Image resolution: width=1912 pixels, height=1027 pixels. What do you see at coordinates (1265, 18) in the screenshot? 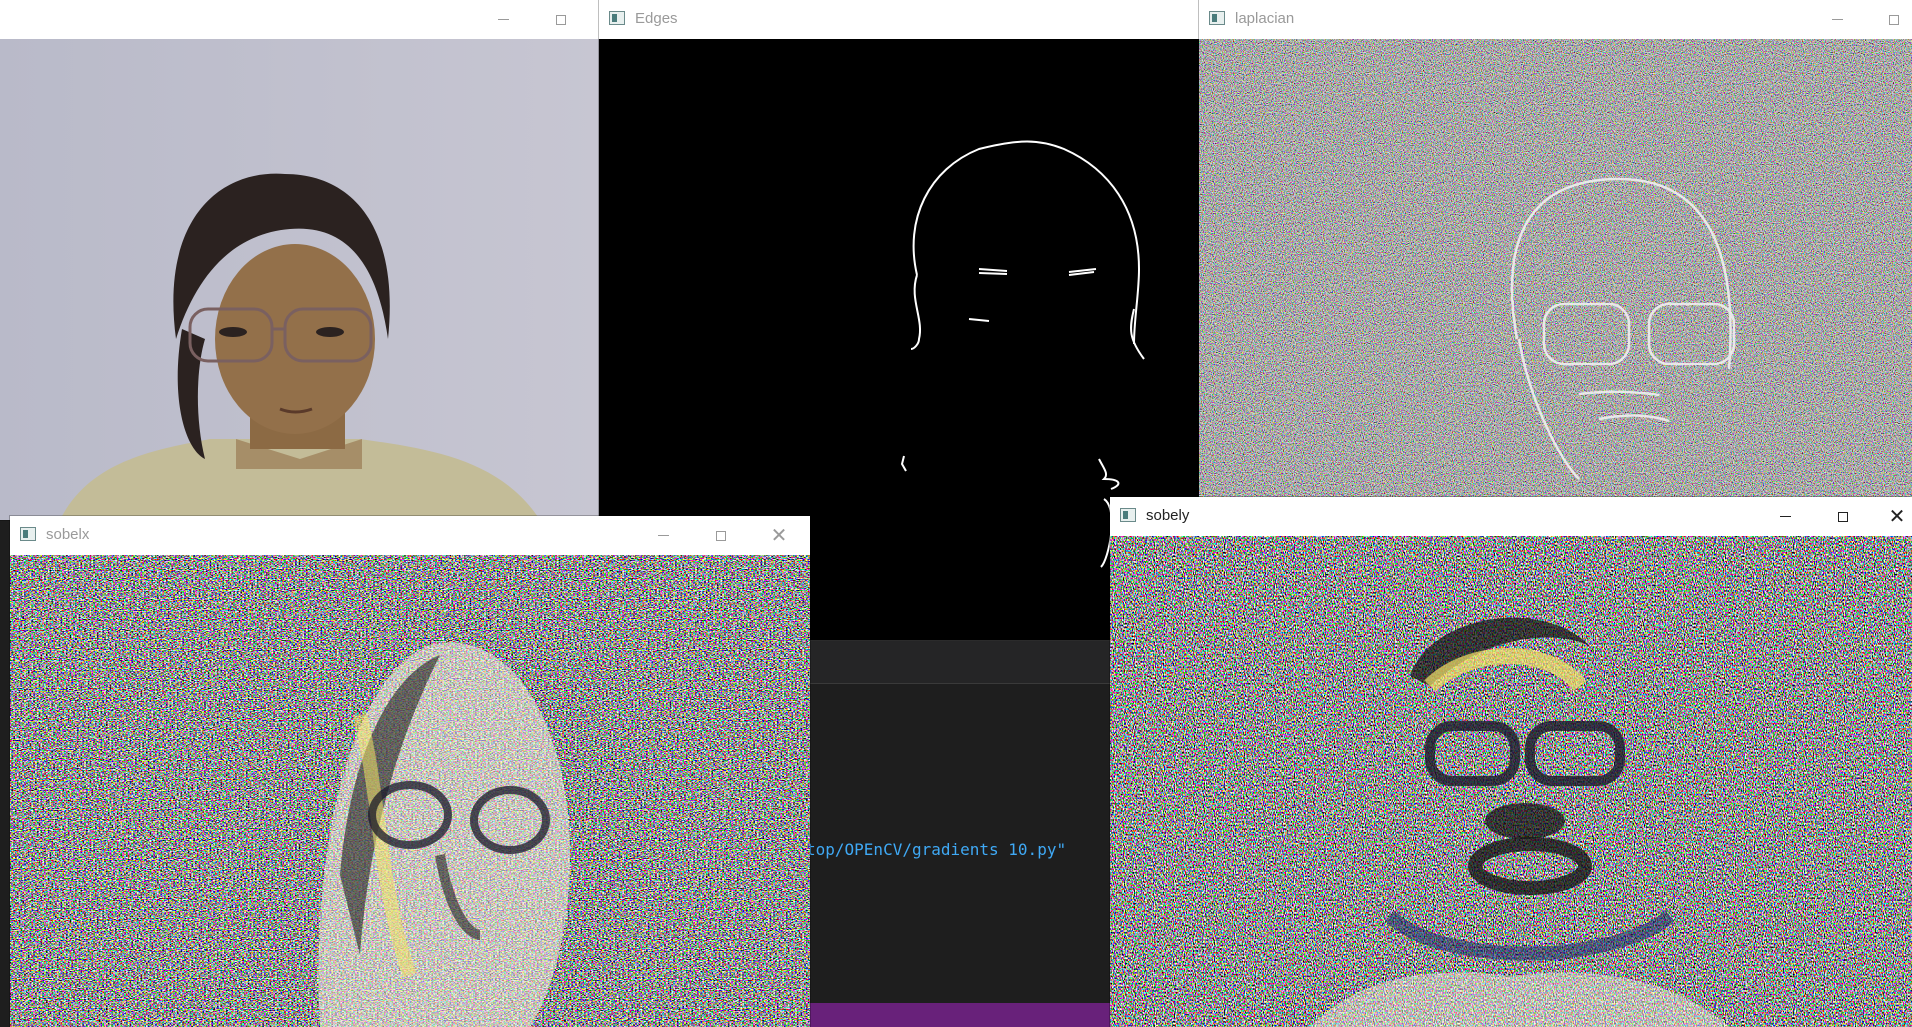
I see `laplacian-window-title: laplacian` at bounding box center [1265, 18].